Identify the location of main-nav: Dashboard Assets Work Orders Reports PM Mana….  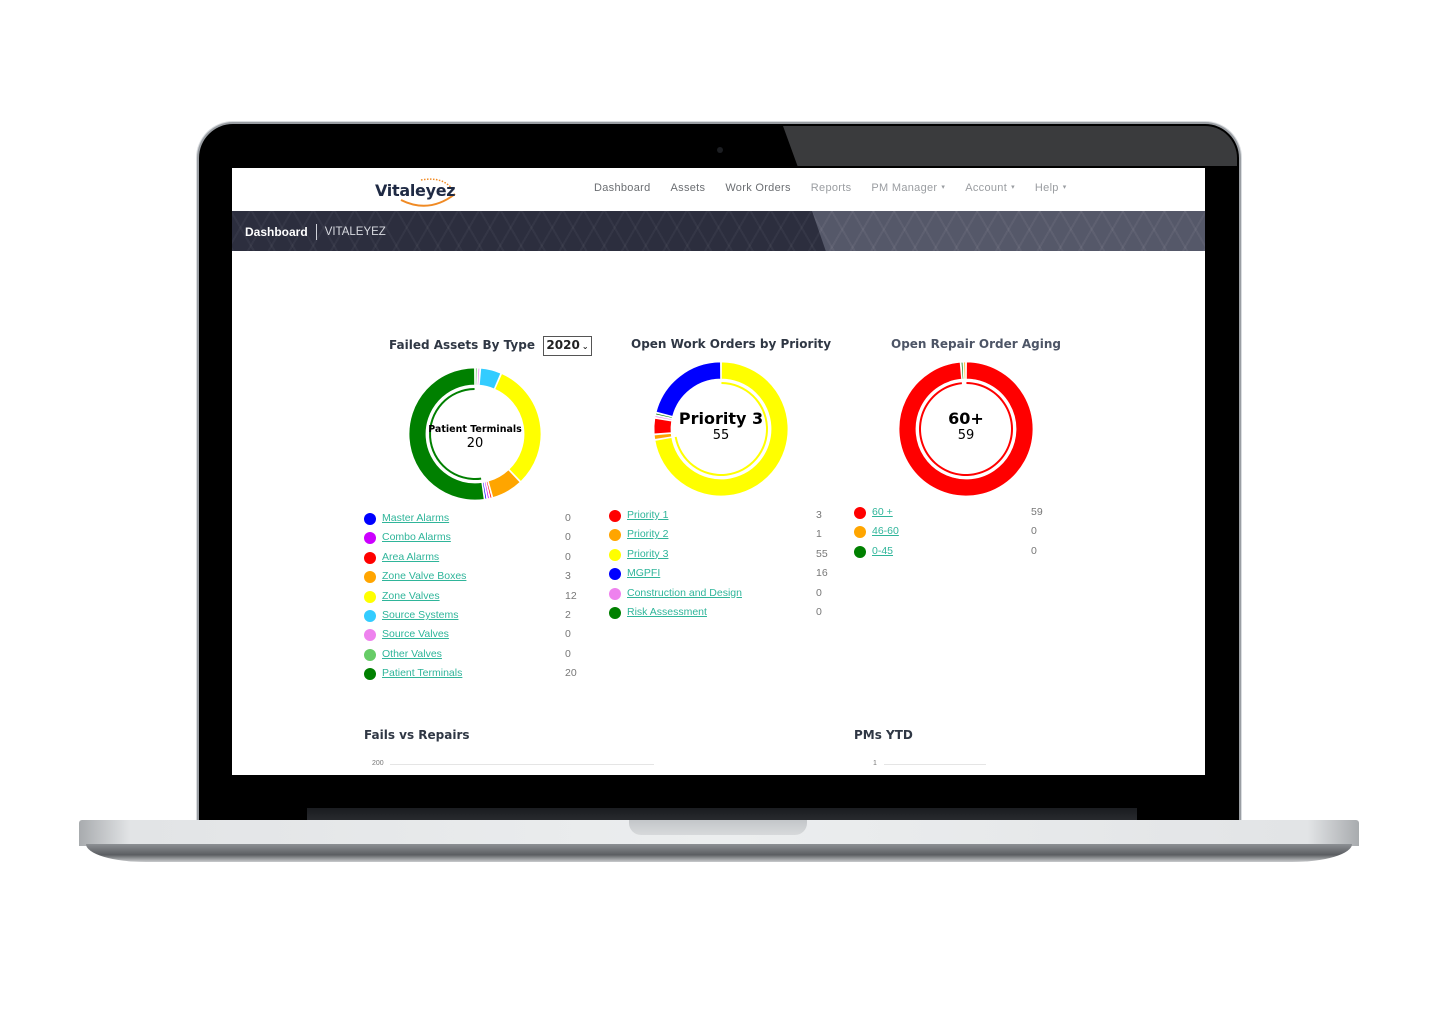
(830, 188).